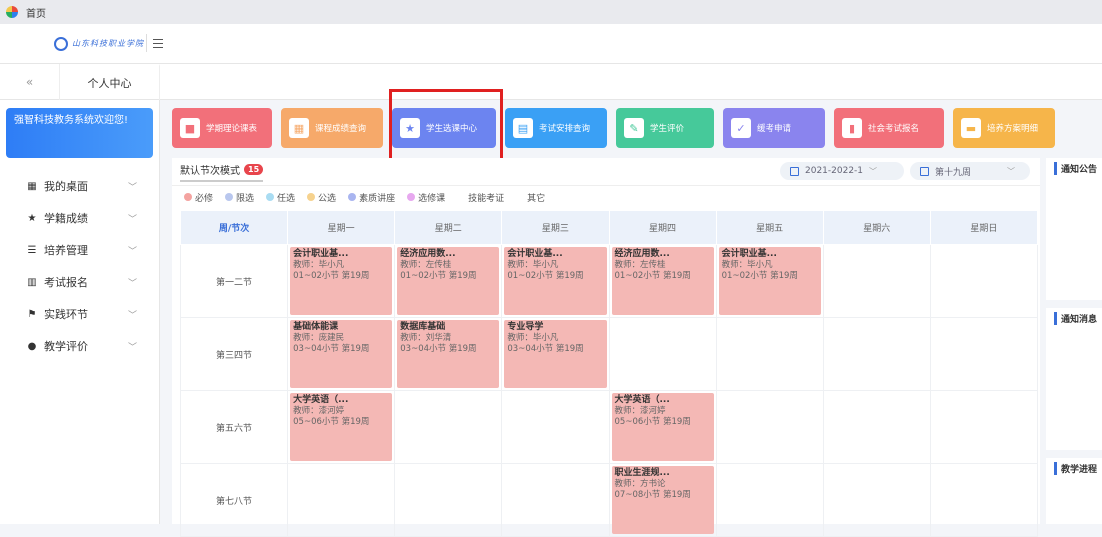 The image size is (1102, 537). I want to click on period-cell: 第一二节, so click(234, 281).